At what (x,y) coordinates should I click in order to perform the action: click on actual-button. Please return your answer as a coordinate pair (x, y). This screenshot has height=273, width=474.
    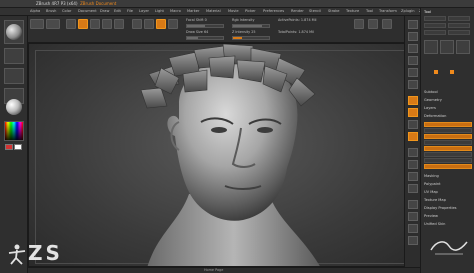
    Looking at the image, I should click on (413, 72).